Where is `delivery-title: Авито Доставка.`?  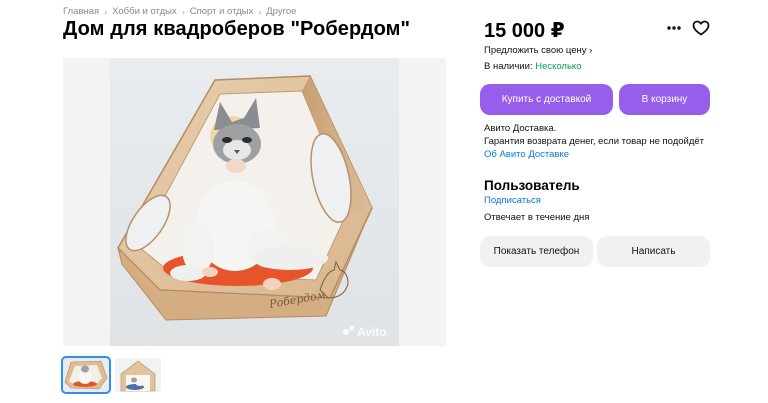 delivery-title: Авито Доставка. is located at coordinates (520, 128).